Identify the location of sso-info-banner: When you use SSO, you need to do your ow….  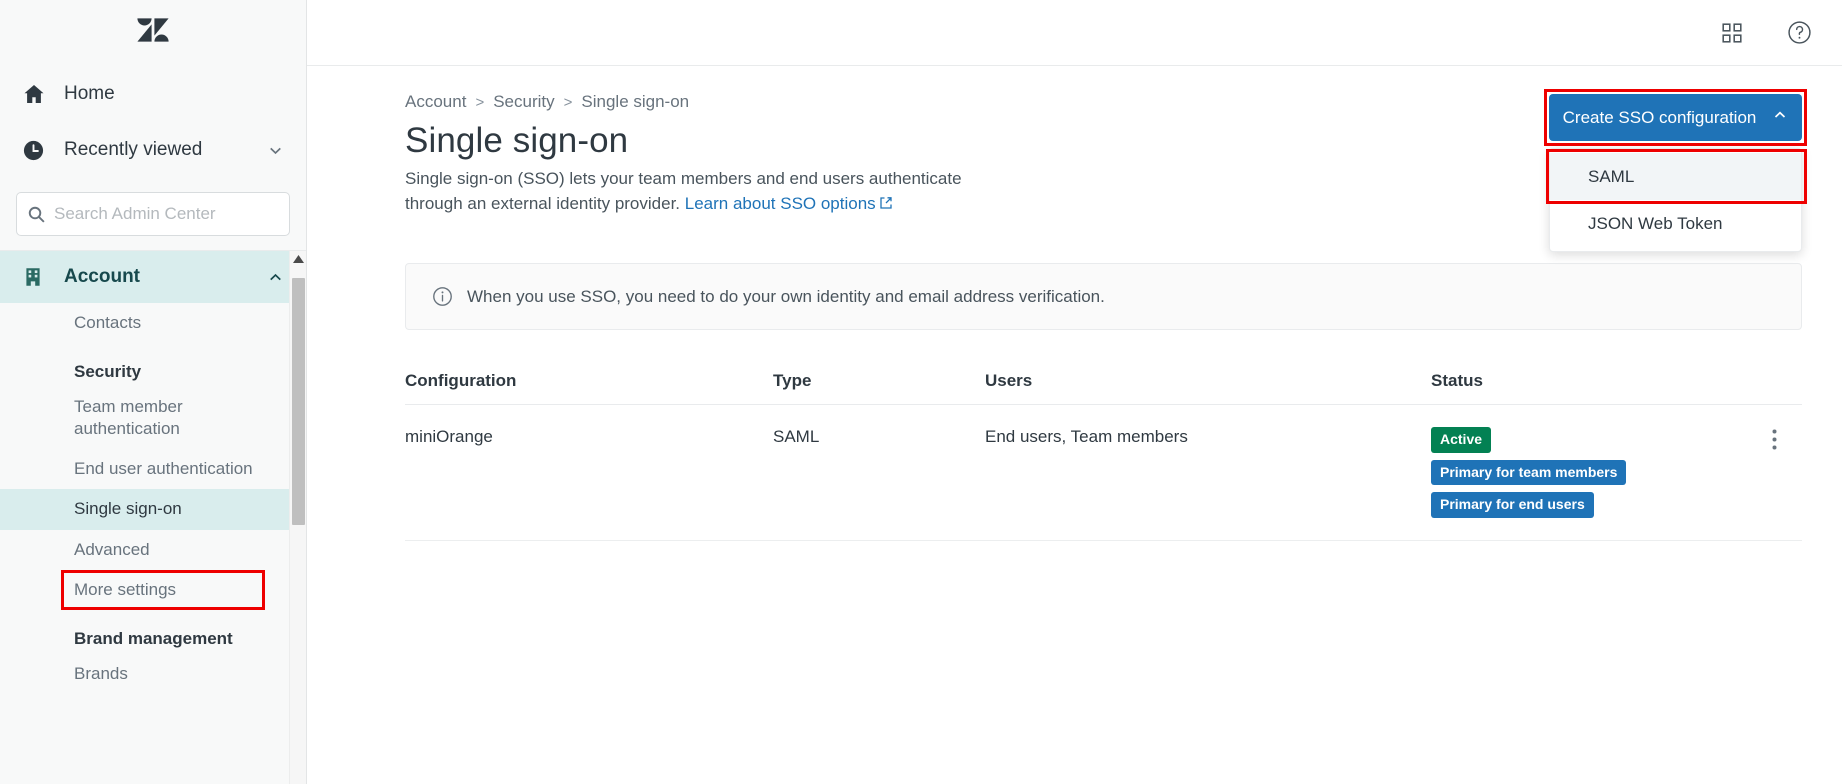
(1103, 297).